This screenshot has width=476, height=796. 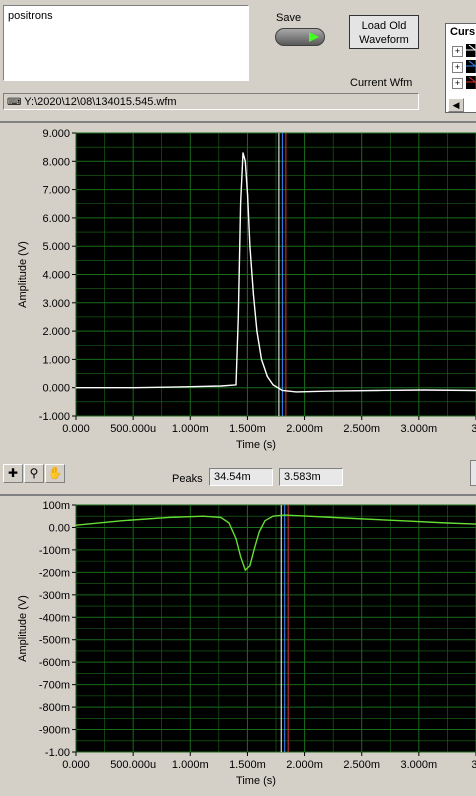 What do you see at coordinates (55, 473) in the screenshot?
I see `pan-hand-icon: ✋` at bounding box center [55, 473].